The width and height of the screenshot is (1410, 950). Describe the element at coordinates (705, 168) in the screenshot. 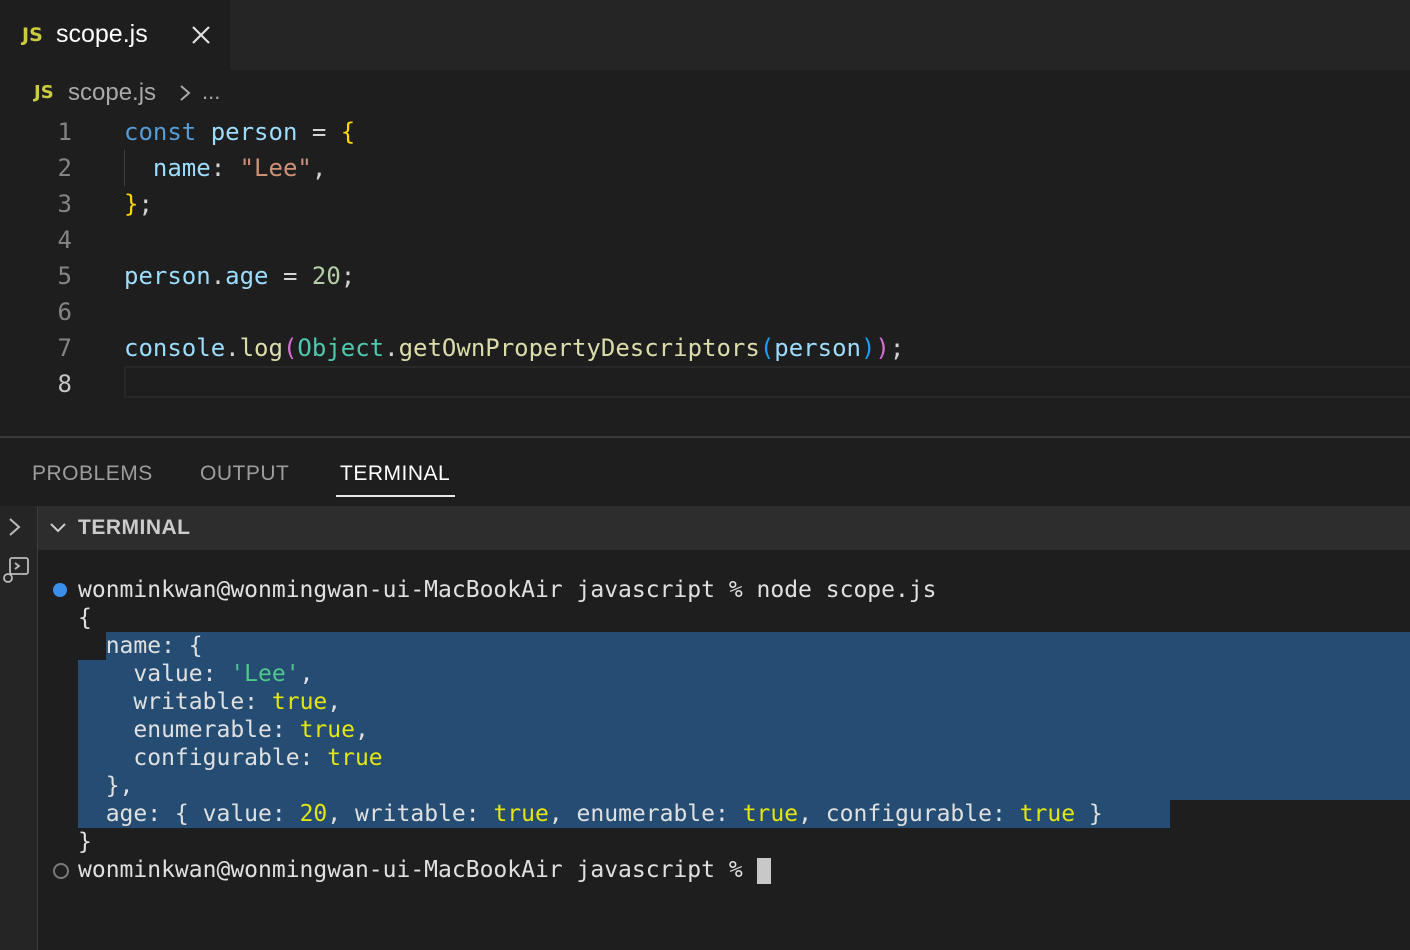

I see `code-line: 2 name: "Lee",` at that location.